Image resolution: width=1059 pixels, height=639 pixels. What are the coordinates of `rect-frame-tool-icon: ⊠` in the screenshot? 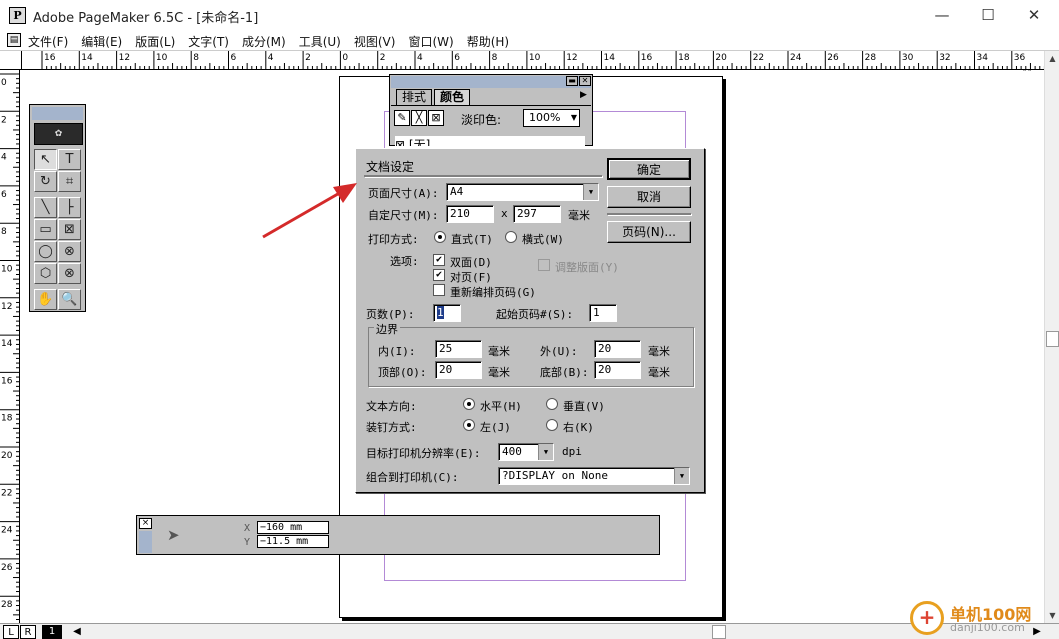 It's located at (69, 229).